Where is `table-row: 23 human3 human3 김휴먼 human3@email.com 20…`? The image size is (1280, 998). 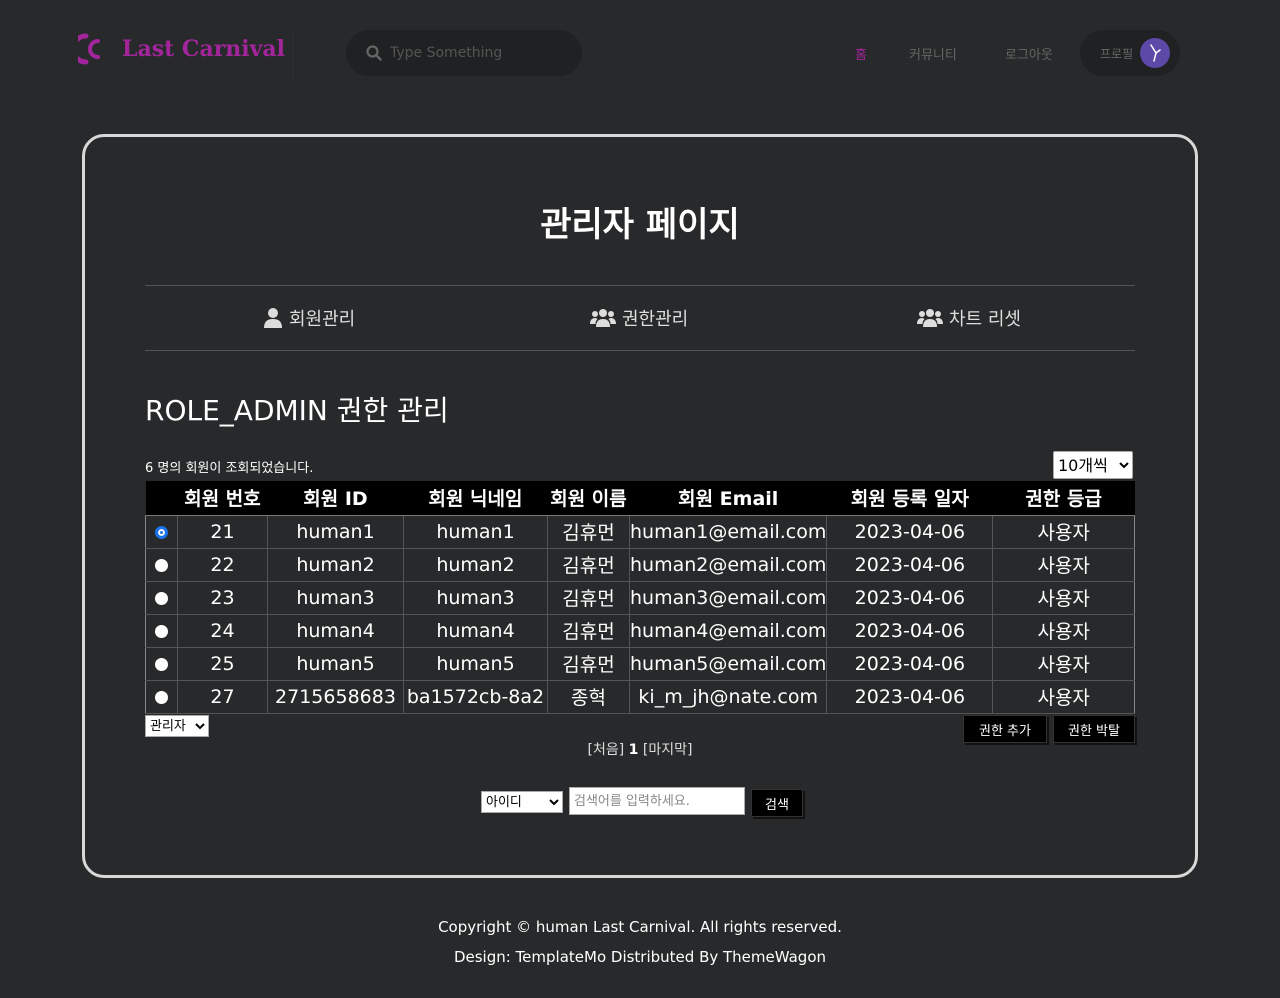 table-row: 23 human3 human3 김휴먼 human3@email.com 20… is located at coordinates (640, 597).